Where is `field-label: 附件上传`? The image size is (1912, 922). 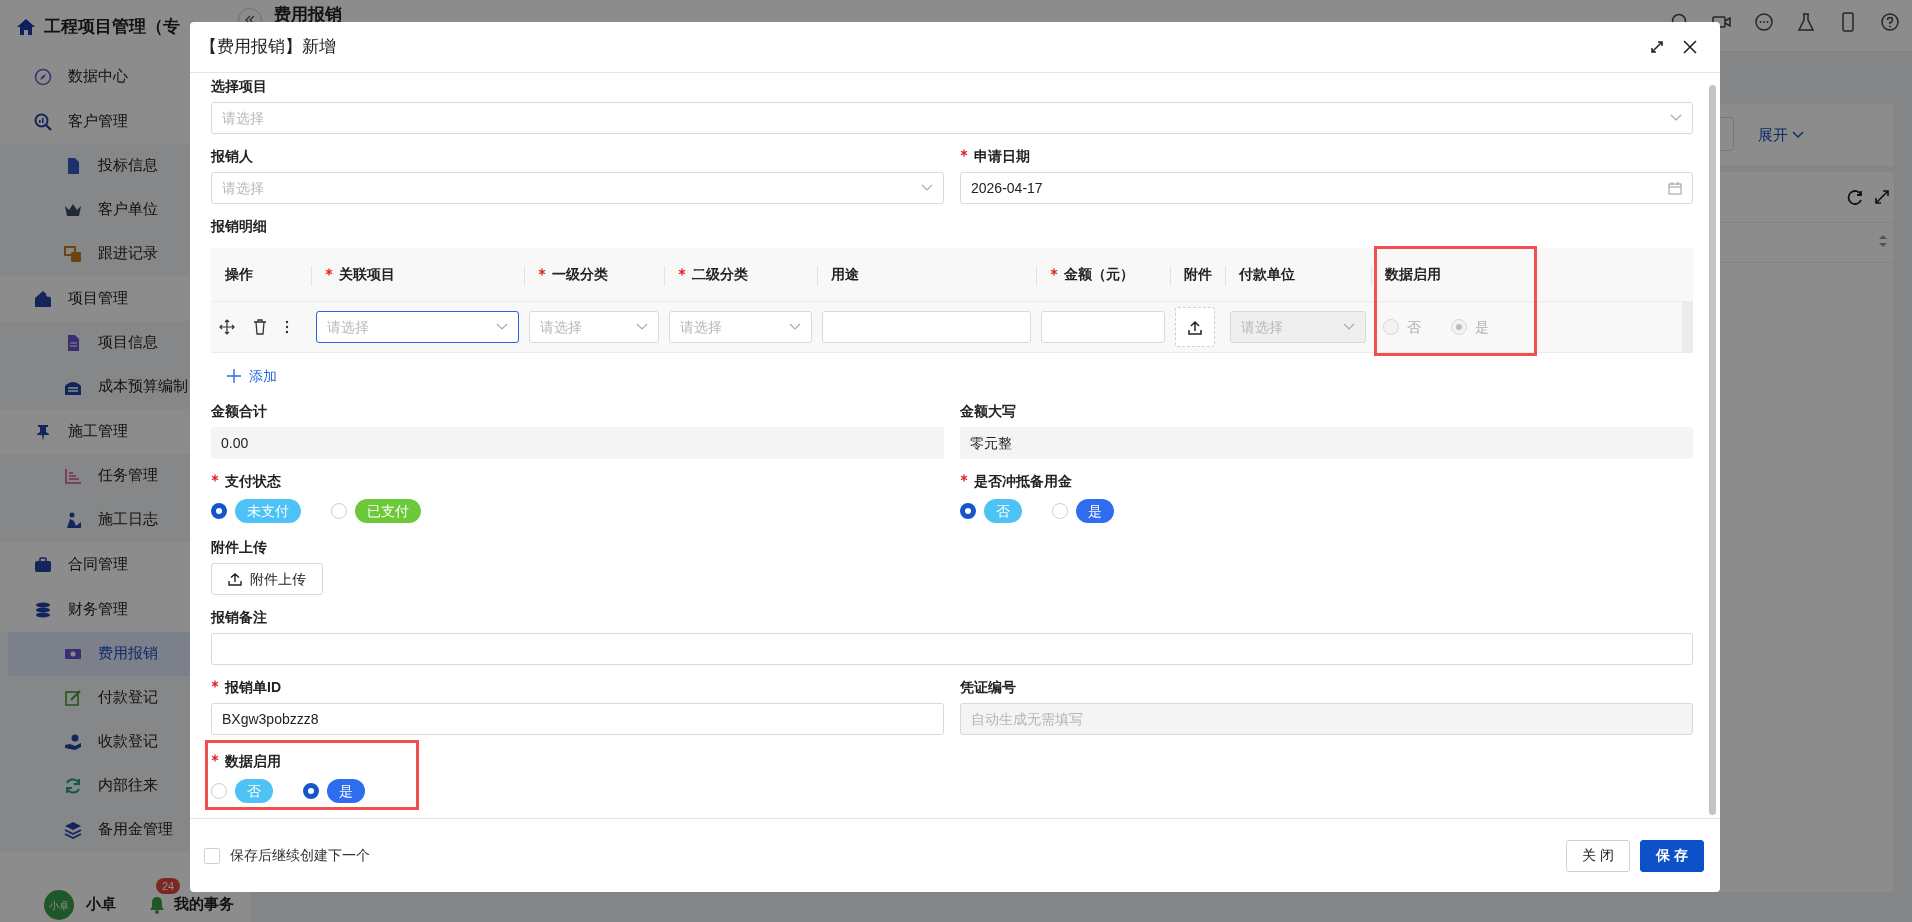
field-label: 附件上传 is located at coordinates (239, 547).